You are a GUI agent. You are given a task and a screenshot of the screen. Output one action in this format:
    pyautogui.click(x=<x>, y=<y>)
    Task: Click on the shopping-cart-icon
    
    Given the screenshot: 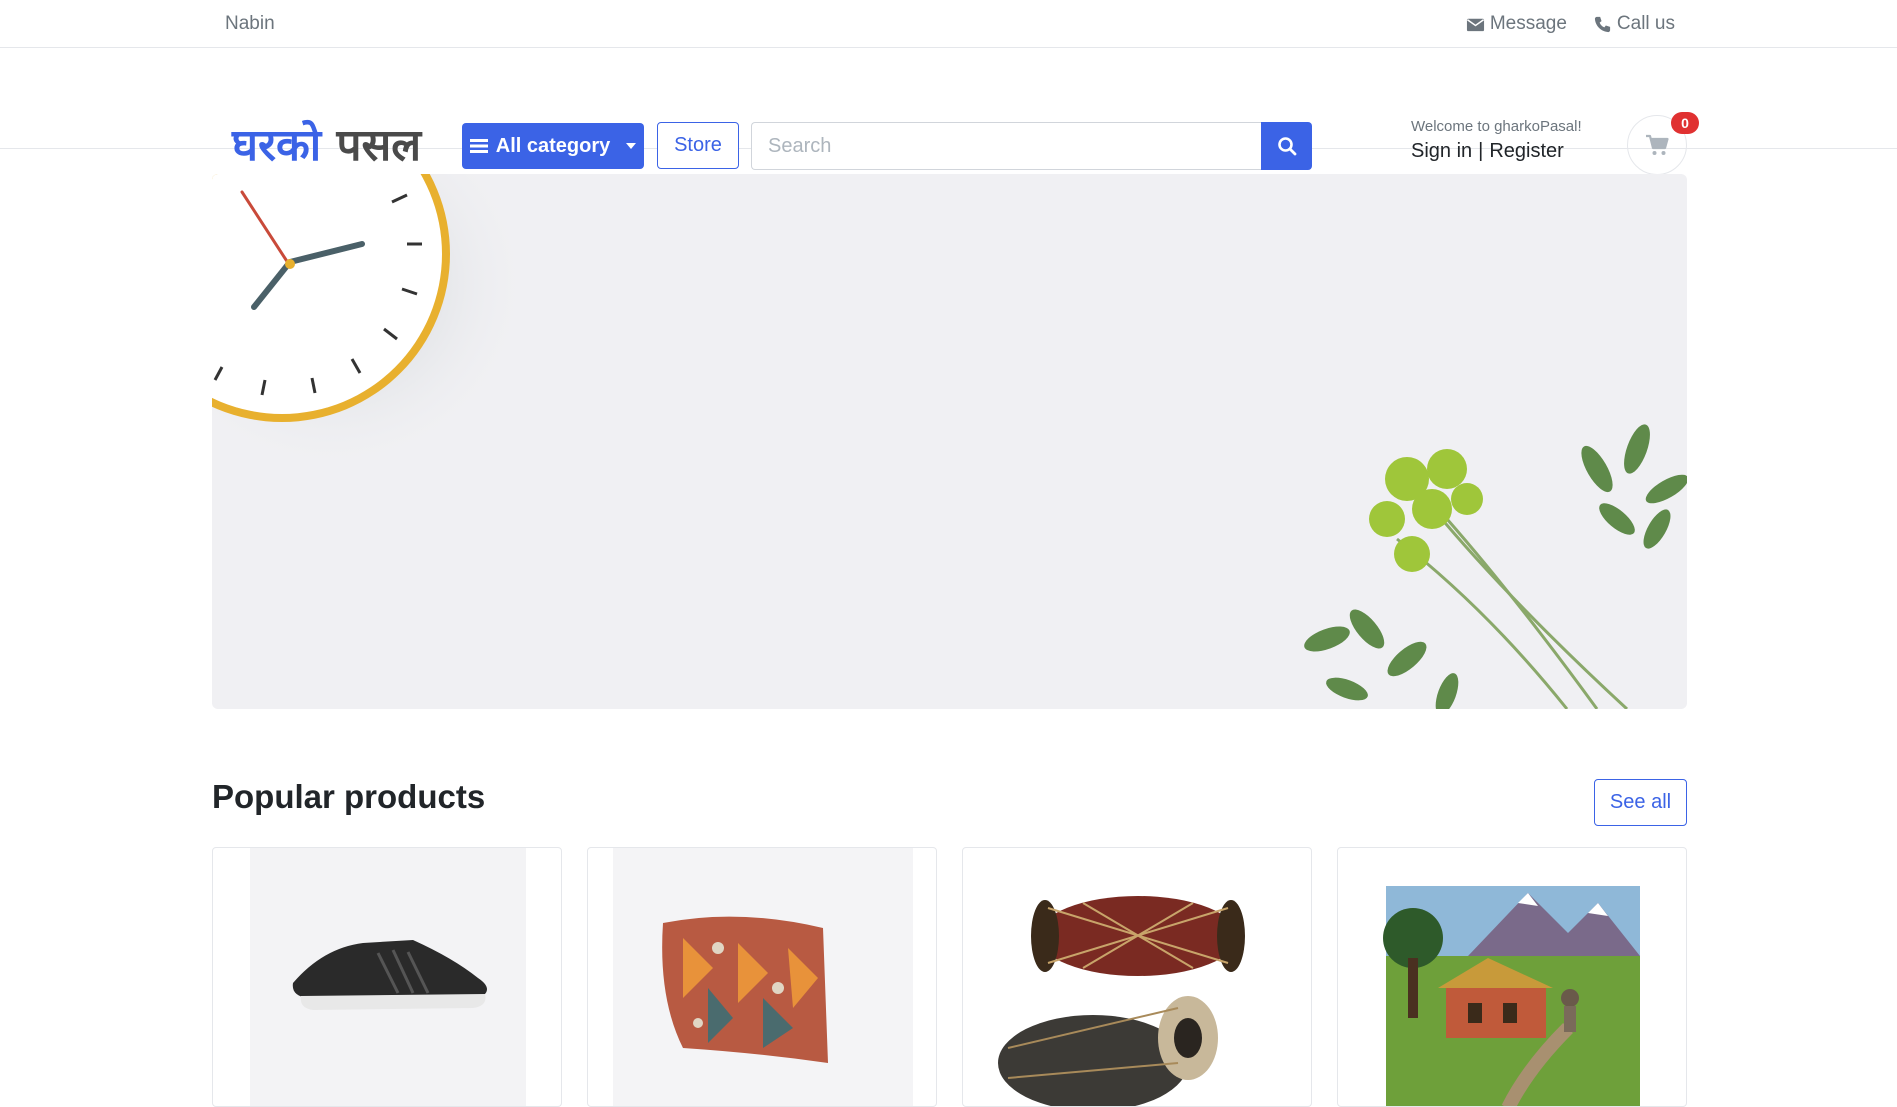 What is the action you would take?
    pyautogui.click(x=1657, y=144)
    